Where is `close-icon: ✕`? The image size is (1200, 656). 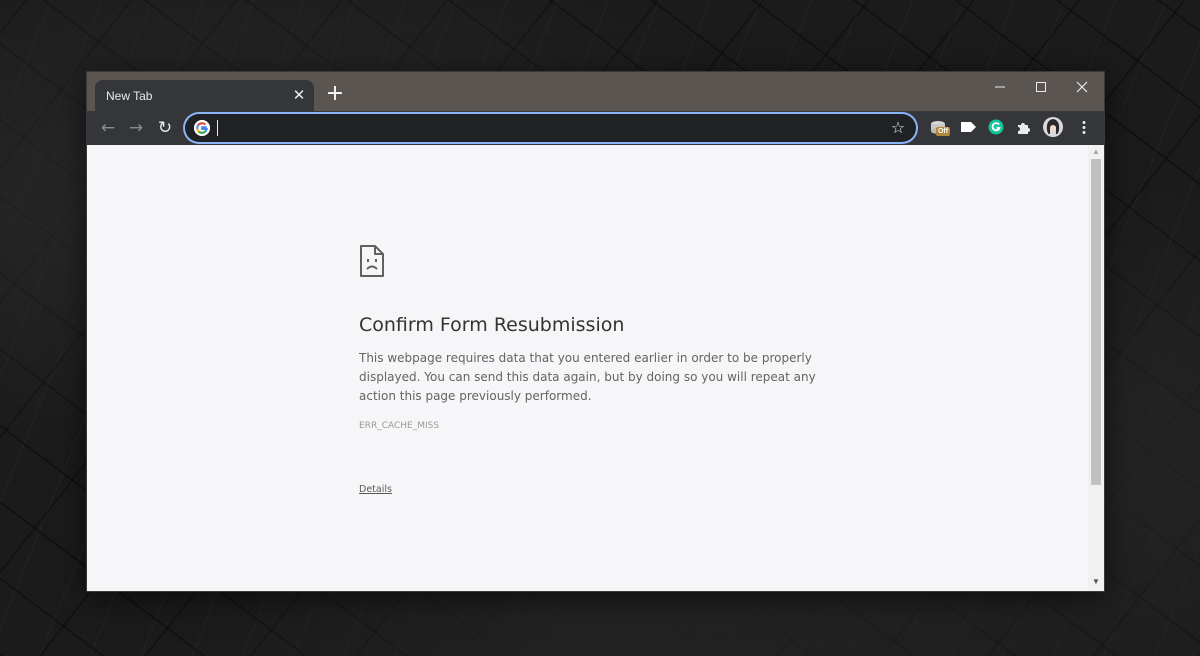
close-icon: ✕ is located at coordinates (299, 95).